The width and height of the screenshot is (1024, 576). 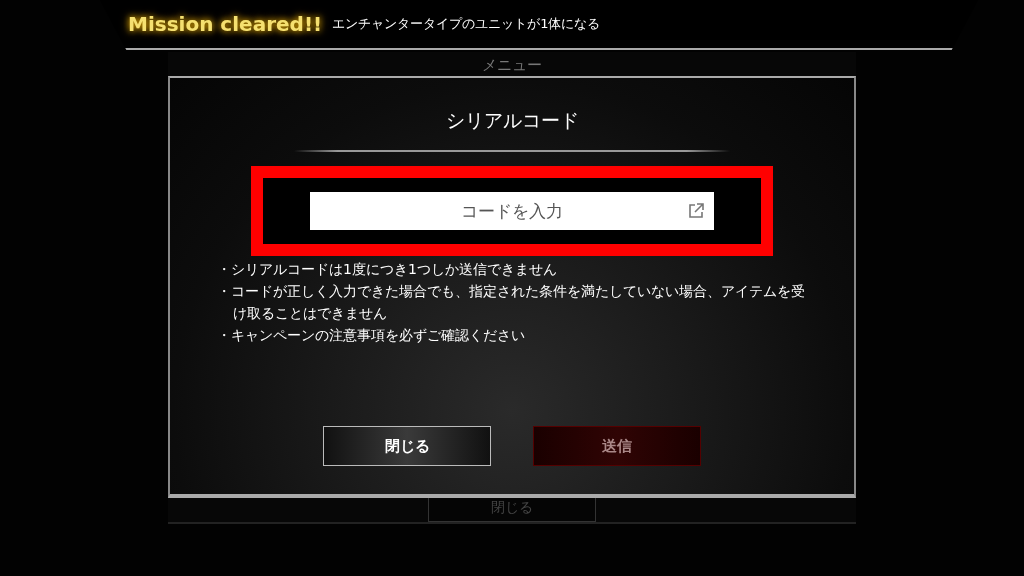 What do you see at coordinates (407, 446) in the screenshot?
I see `close-button: 閉じる` at bounding box center [407, 446].